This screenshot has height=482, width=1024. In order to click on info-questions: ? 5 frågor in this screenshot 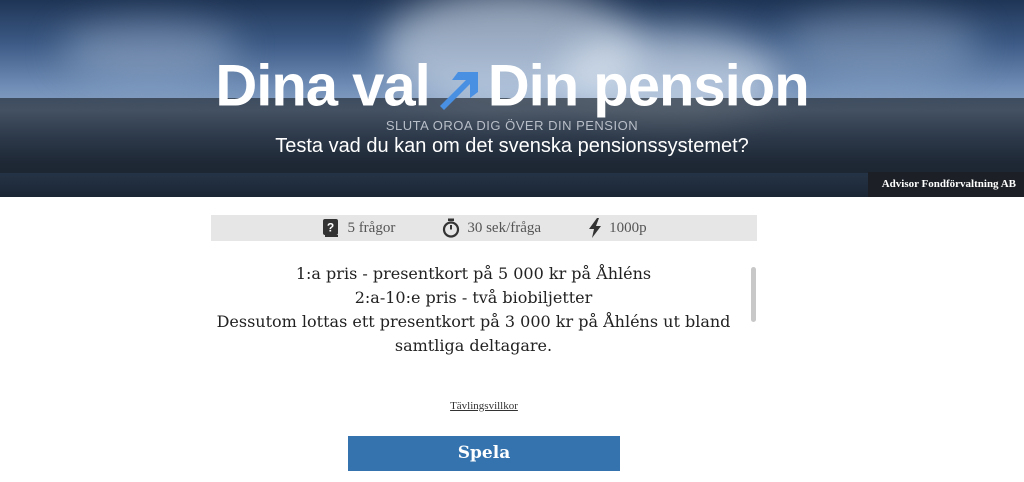, I will do `click(358, 228)`.